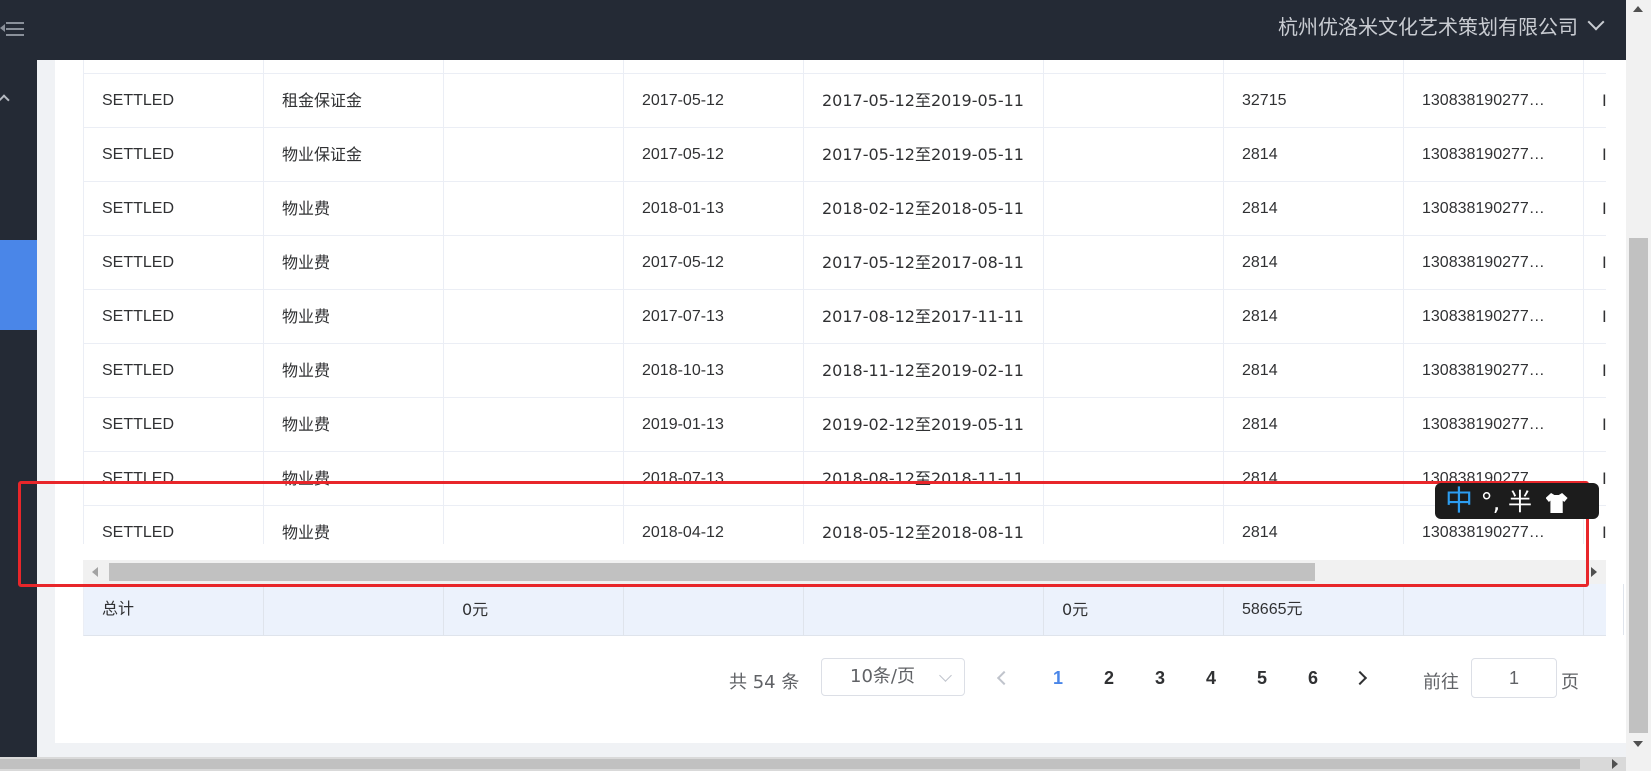  Describe the element at coordinates (95, 572) in the screenshot. I see `scroll-left-icon` at that location.